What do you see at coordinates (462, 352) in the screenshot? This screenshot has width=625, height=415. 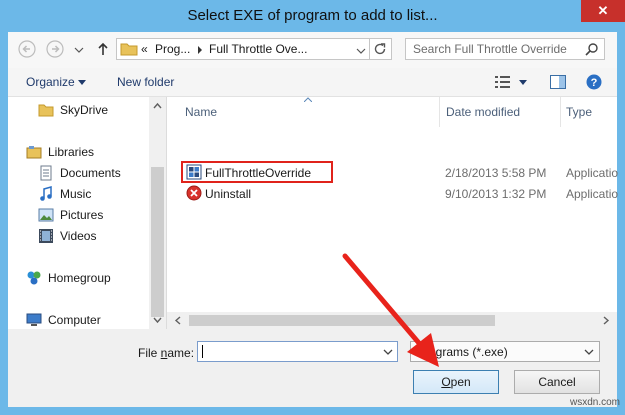 I see `file-type-filter-value: Programs (*.exe)` at bounding box center [462, 352].